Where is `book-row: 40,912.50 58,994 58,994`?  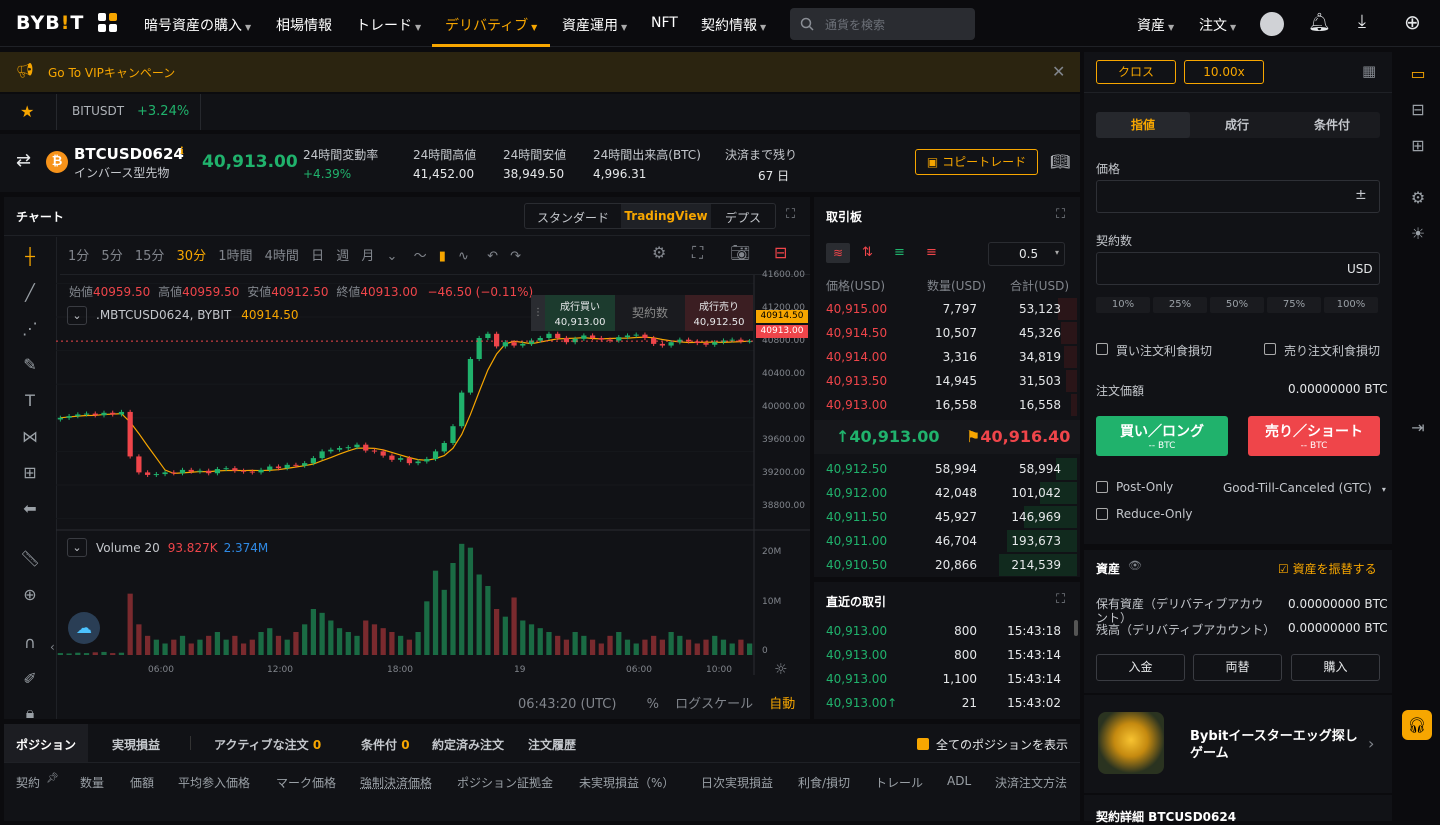 book-row: 40,912.50 58,994 58,994 is located at coordinates (945, 469).